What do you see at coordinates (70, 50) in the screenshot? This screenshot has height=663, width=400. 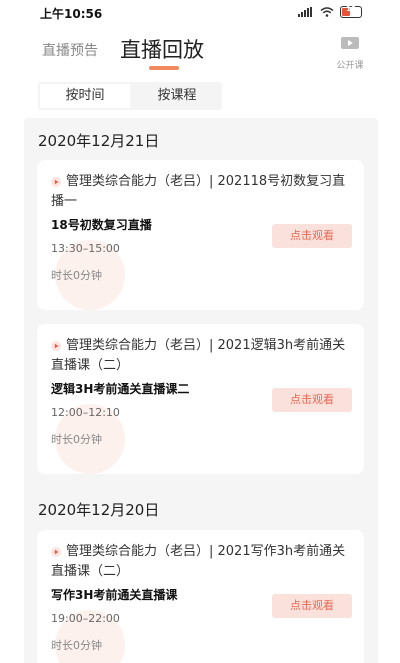 I see `tab-live-preview: 直播预告` at bounding box center [70, 50].